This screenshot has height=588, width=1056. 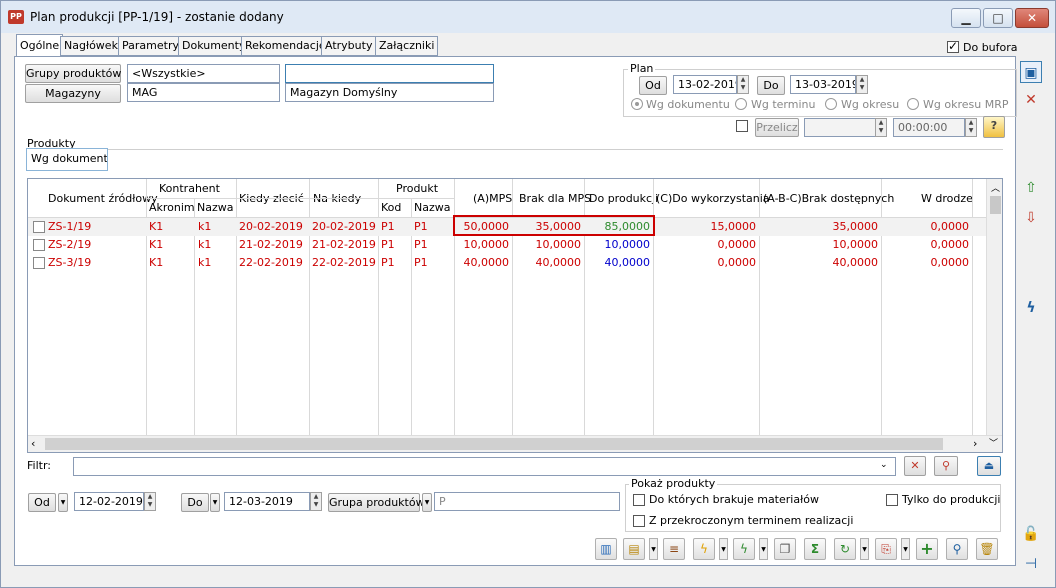 What do you see at coordinates (927, 549) in the screenshot?
I see `add-icon: +` at bounding box center [927, 549].